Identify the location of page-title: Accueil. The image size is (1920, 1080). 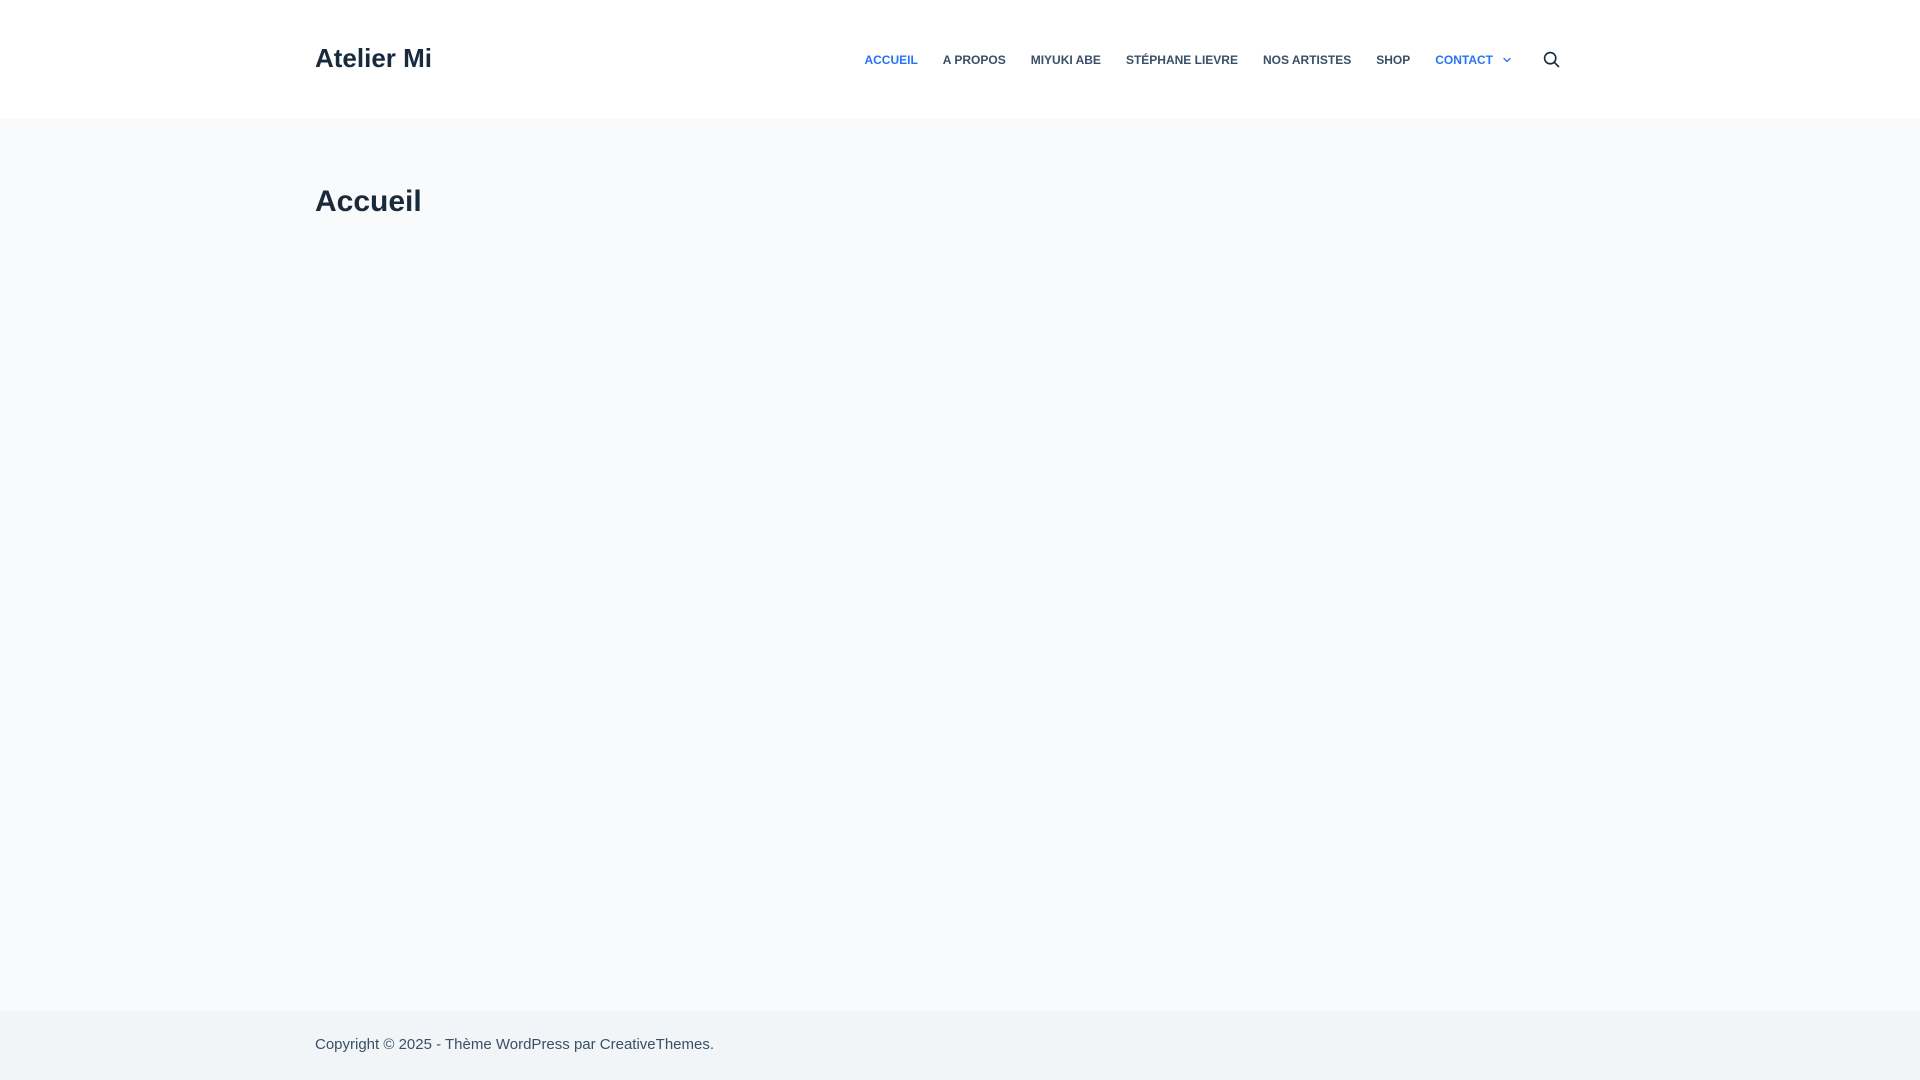
(368, 201).